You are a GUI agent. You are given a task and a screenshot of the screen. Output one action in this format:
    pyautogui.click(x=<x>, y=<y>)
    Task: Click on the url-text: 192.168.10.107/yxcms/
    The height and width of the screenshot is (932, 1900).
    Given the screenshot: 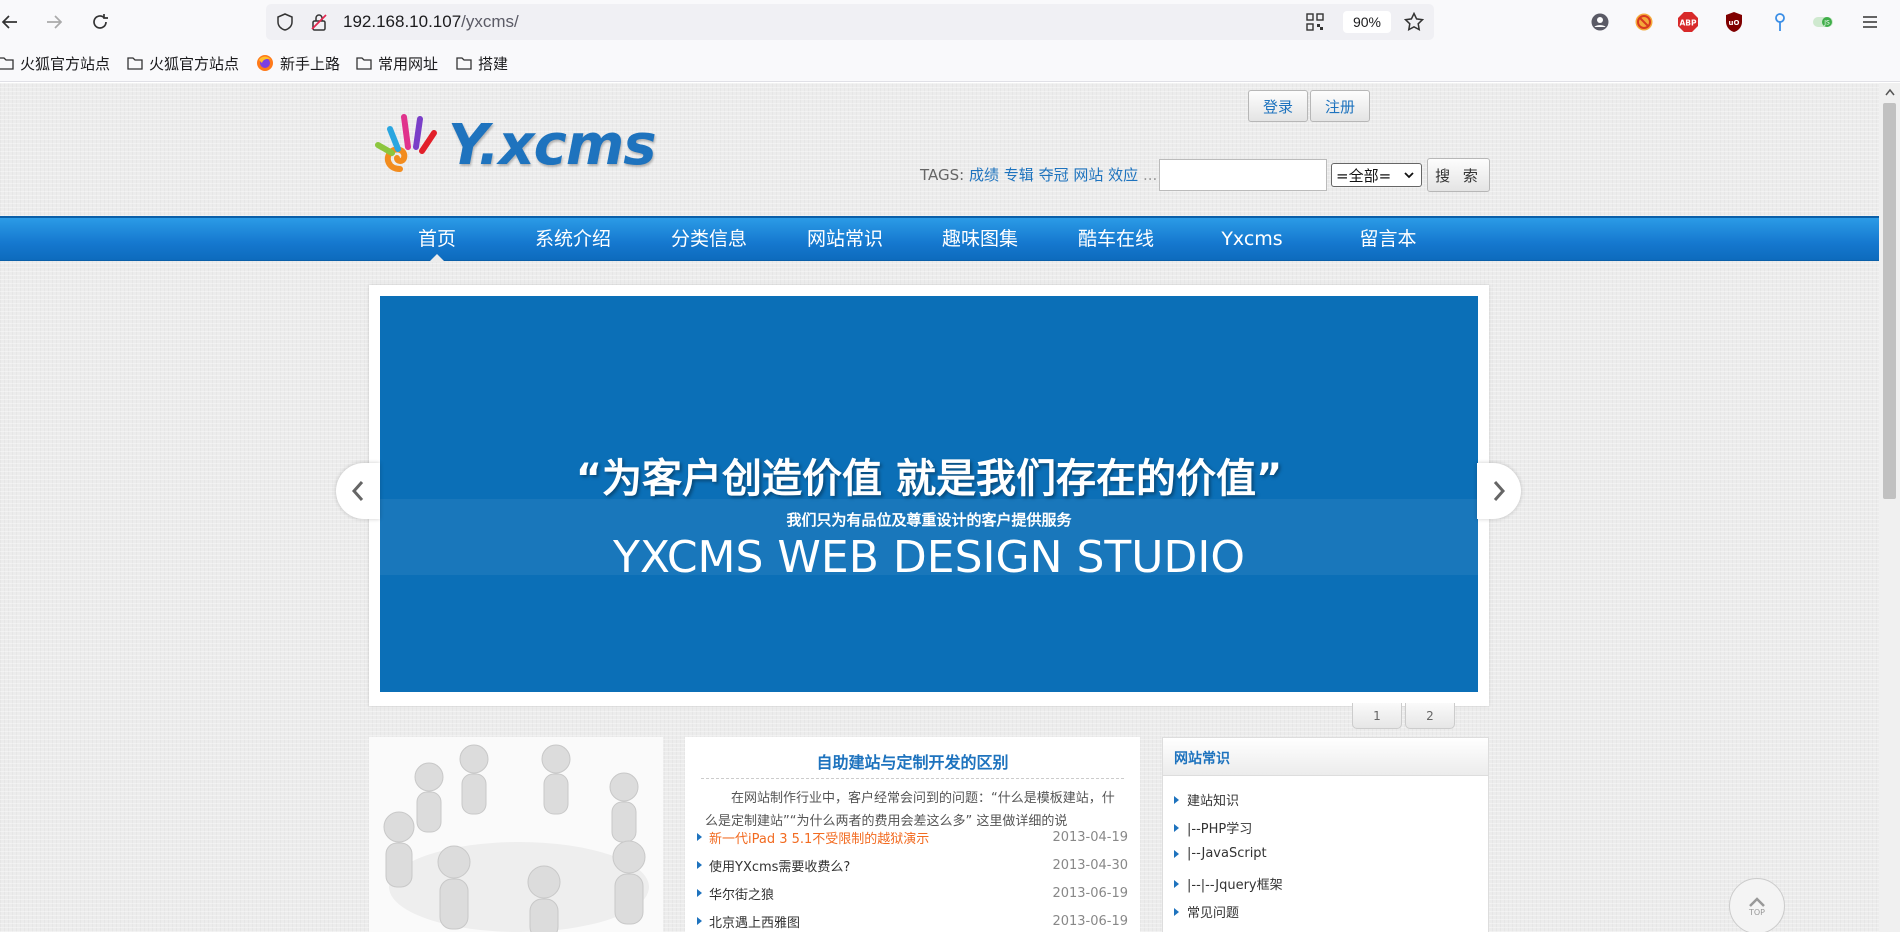 What is the action you would take?
    pyautogui.click(x=431, y=22)
    